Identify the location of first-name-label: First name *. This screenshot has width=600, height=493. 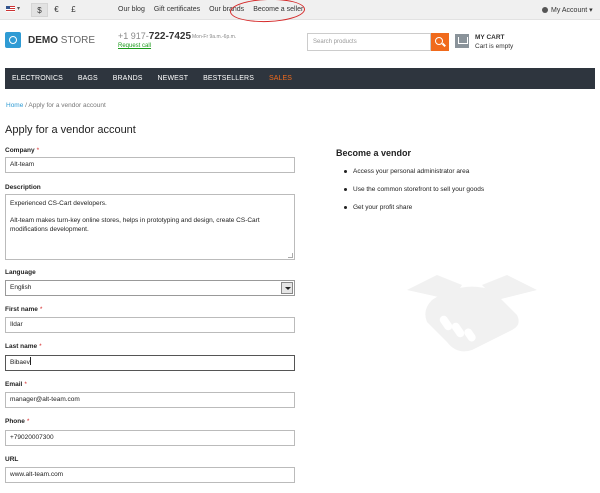
(23, 309).